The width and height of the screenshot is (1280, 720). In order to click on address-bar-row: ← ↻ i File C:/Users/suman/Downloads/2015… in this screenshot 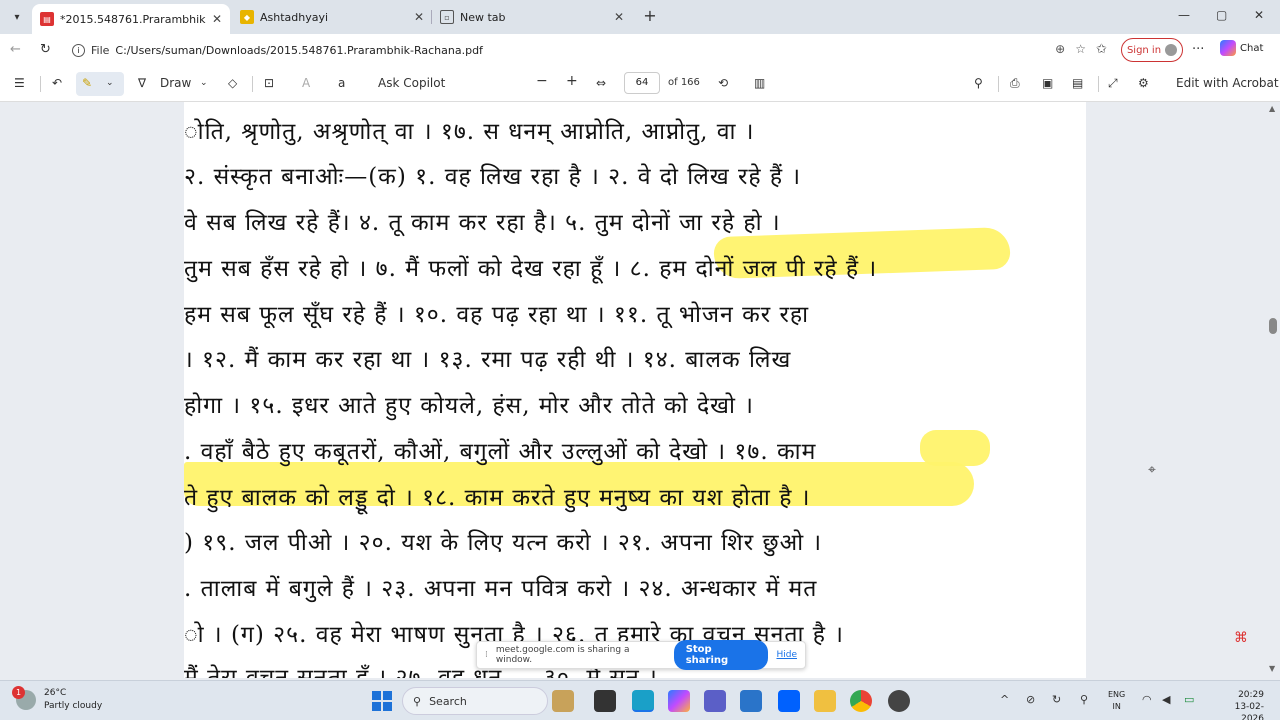, I will do `click(640, 50)`.